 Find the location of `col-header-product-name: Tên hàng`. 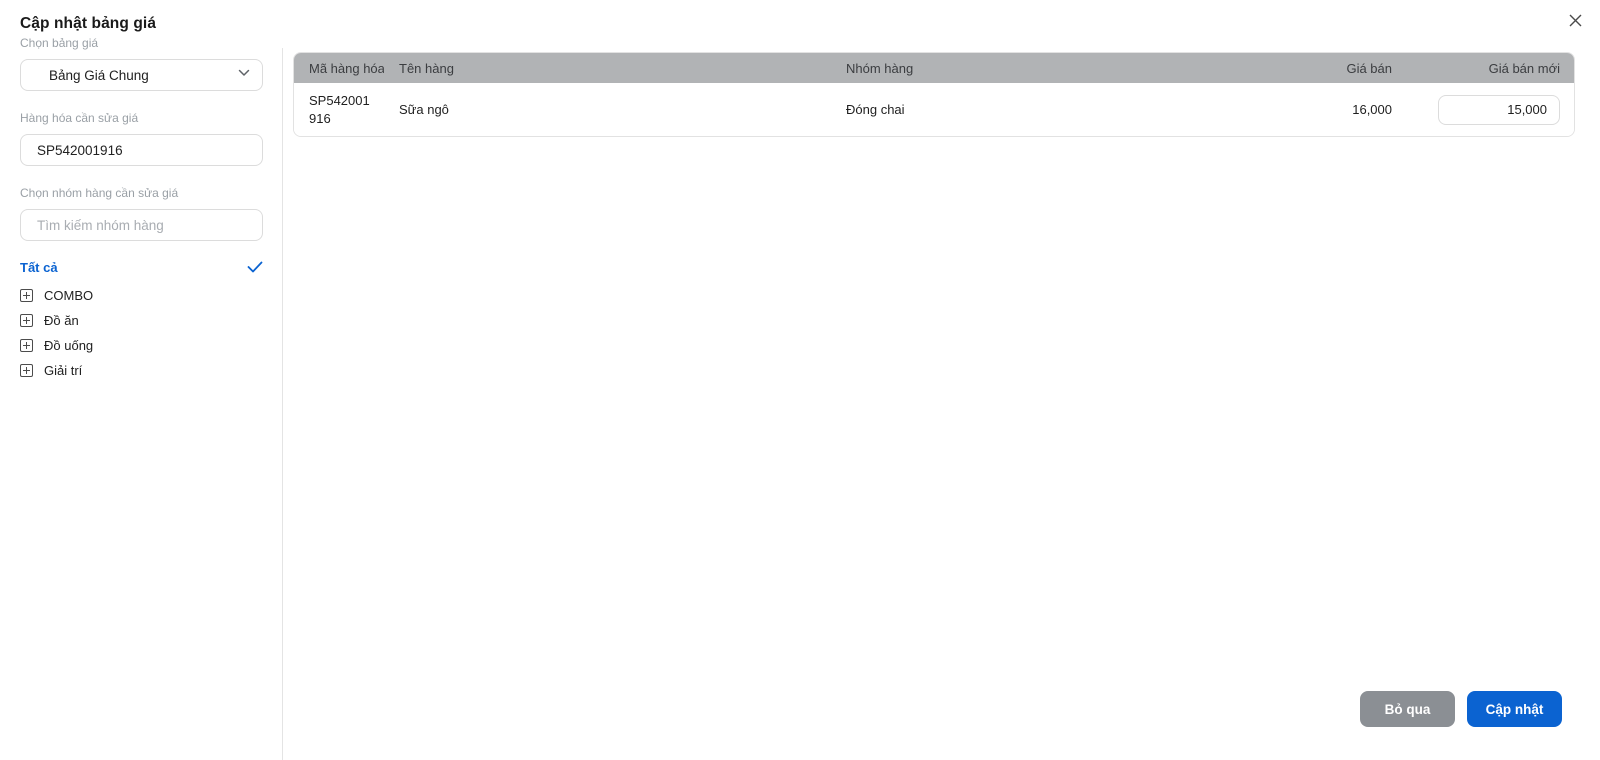

col-header-product-name: Tên hàng is located at coordinates (426, 68).